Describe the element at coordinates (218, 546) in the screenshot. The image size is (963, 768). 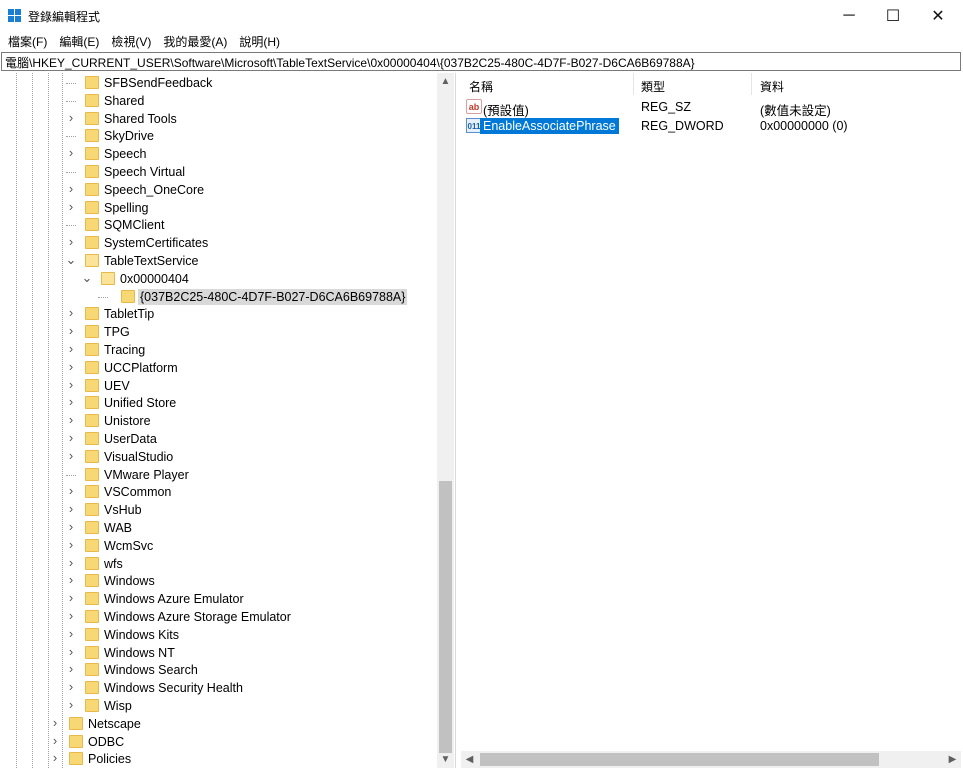
I see `tree-item: › WcmSvc` at that location.